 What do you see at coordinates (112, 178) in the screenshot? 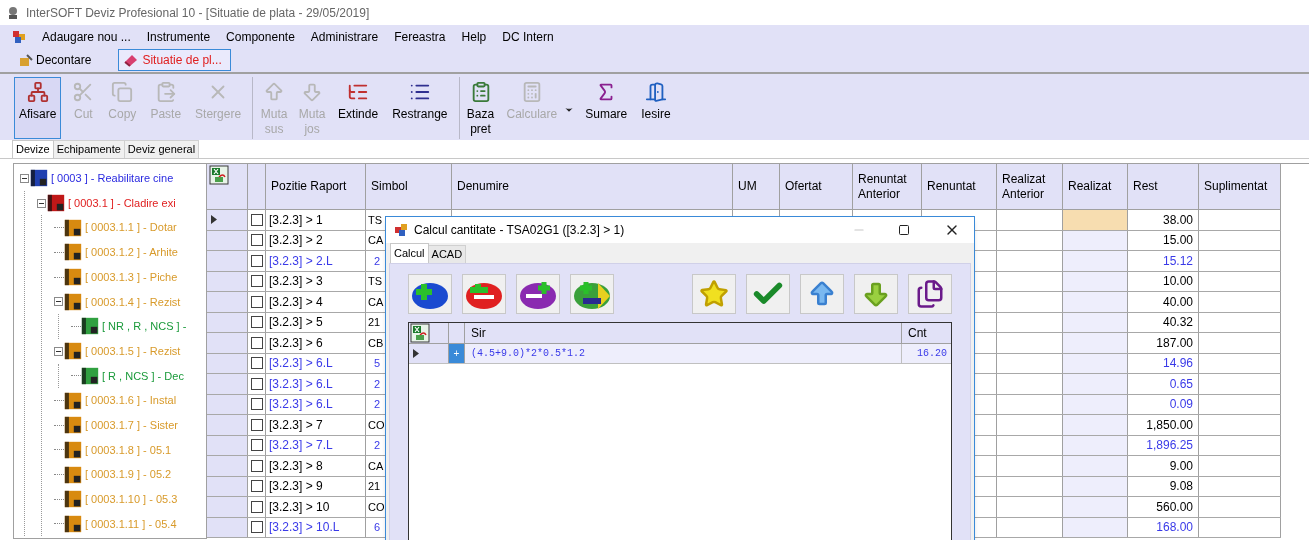
I see `tree-item: [ 0003 ] - Reabilitare cine` at bounding box center [112, 178].